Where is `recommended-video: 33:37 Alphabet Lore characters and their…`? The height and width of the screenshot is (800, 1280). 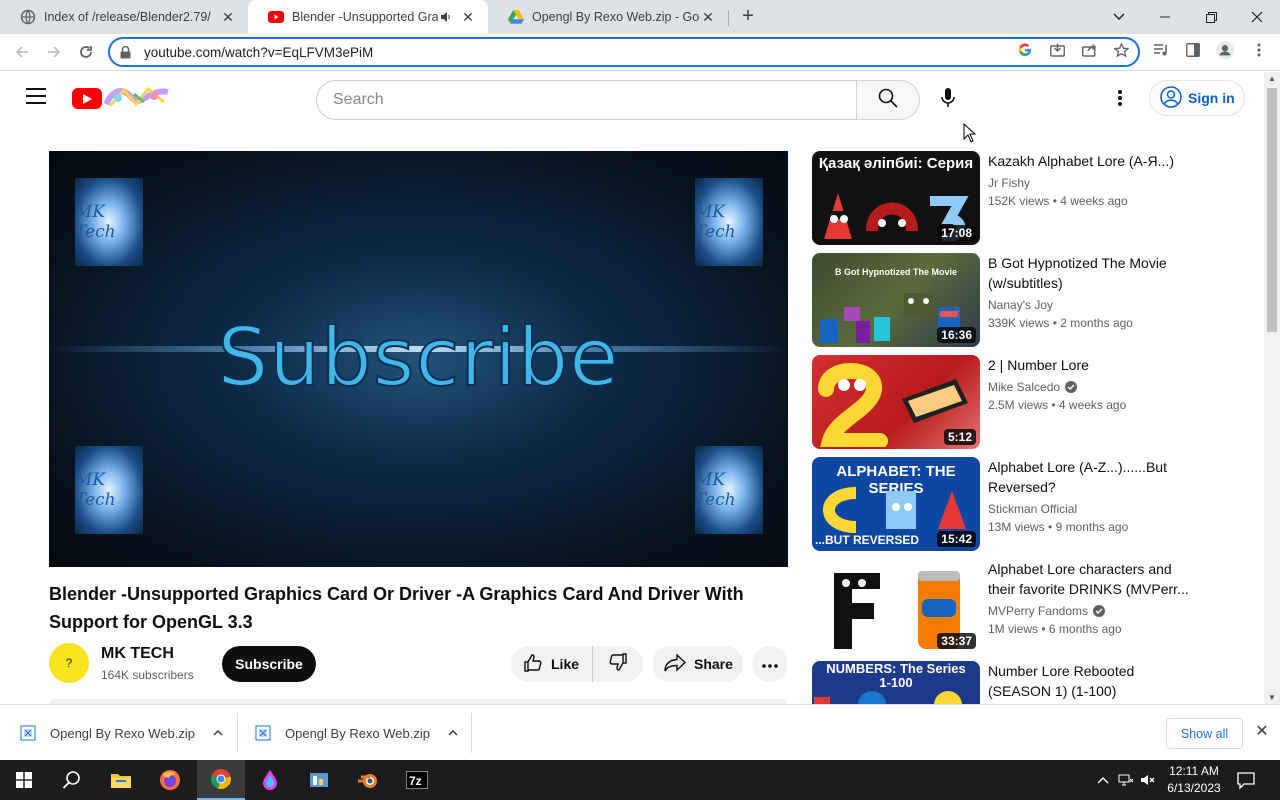
recommended-video: 33:37 Alphabet Lore characters and their… is located at coordinates (1022, 606).